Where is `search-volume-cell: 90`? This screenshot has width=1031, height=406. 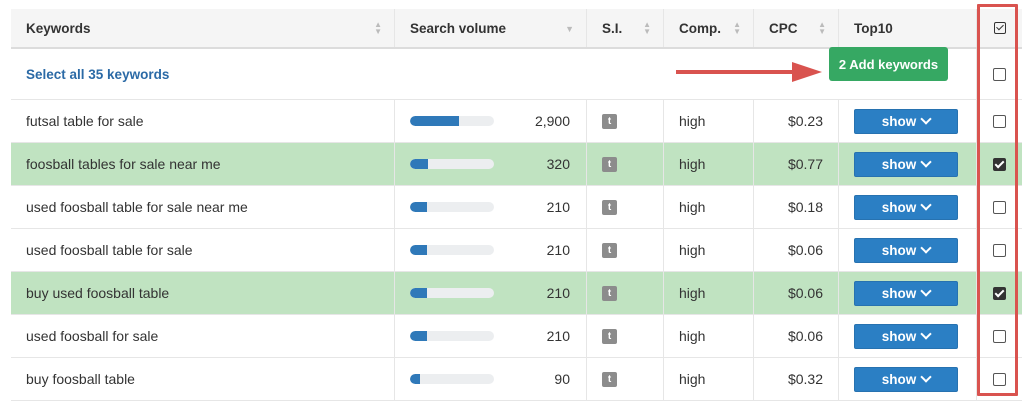 search-volume-cell: 90 is located at coordinates (490, 379).